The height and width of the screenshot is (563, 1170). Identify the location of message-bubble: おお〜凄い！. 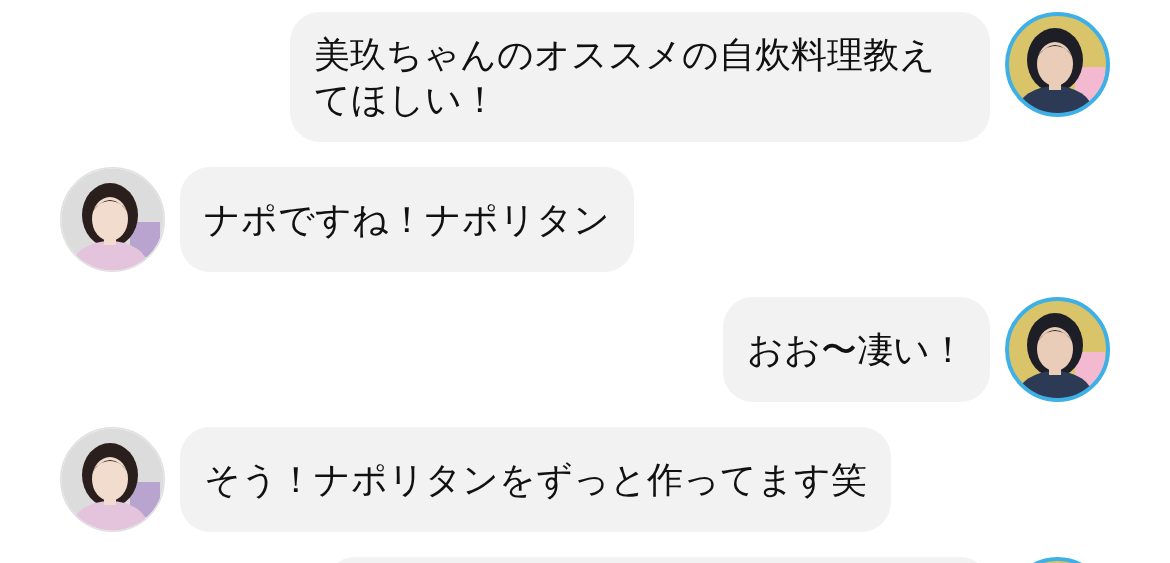
(856, 349).